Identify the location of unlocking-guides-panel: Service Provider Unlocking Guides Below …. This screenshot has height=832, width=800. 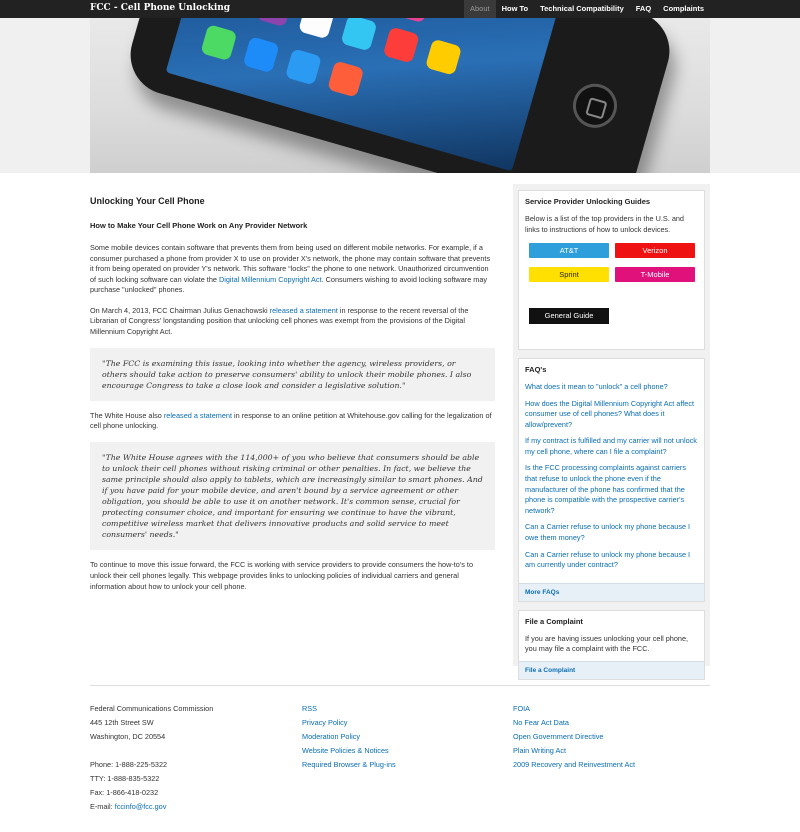
(611, 270).